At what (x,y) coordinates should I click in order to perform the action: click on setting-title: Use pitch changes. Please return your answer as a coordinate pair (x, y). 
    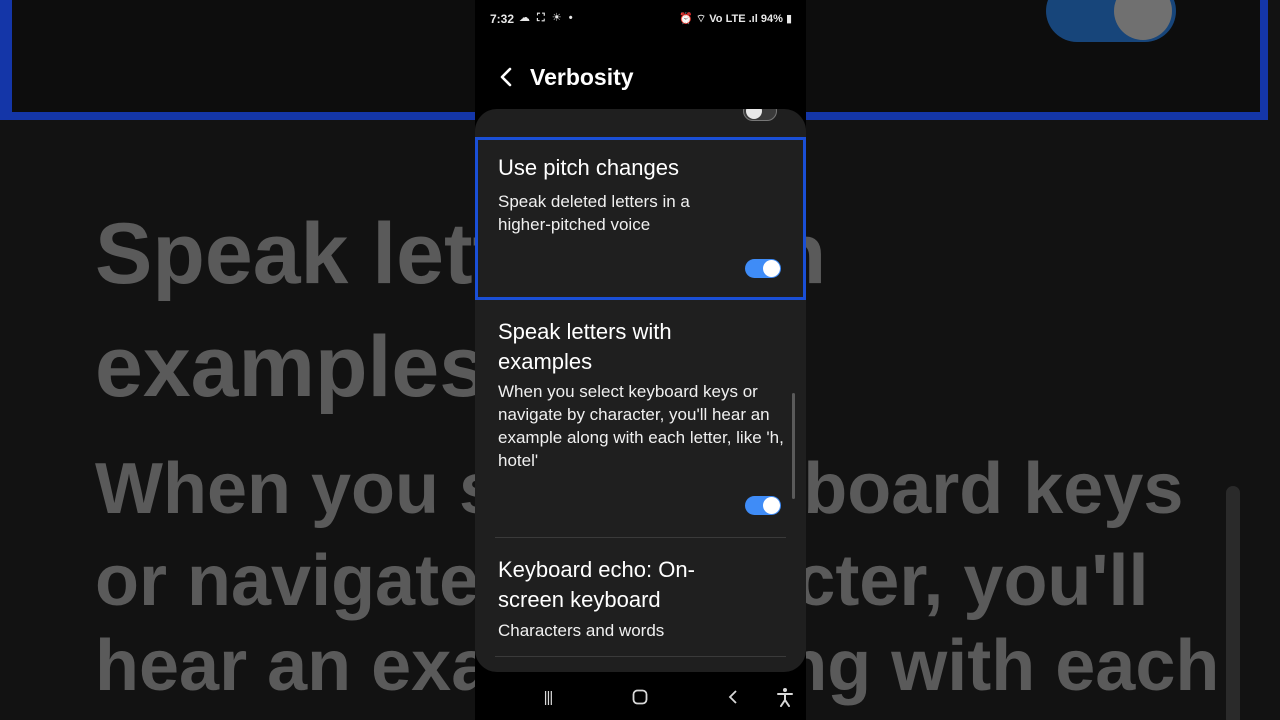
    Looking at the image, I should click on (588, 167).